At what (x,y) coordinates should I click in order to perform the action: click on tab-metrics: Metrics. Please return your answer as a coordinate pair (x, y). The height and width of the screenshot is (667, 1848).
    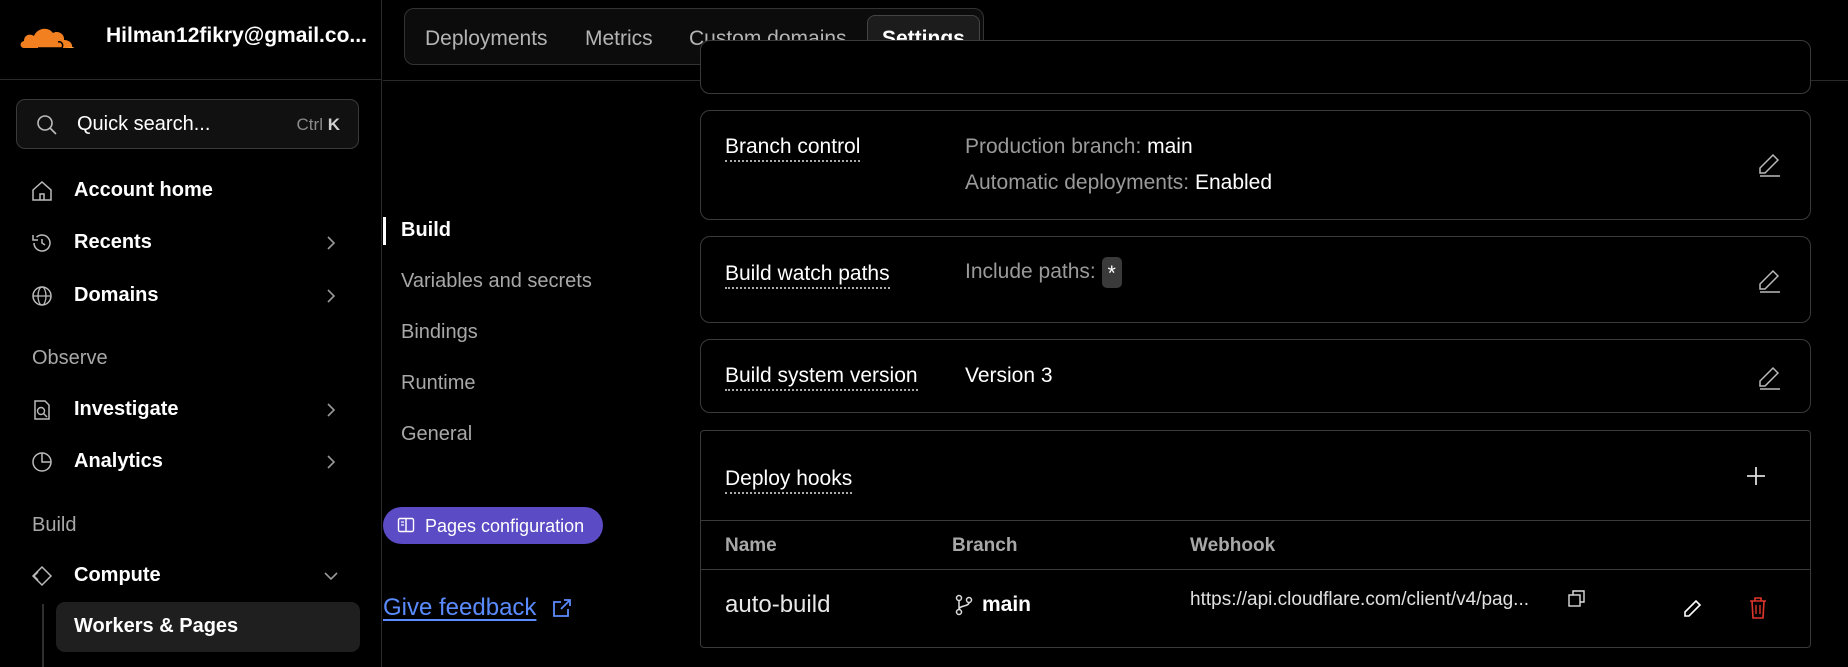
    Looking at the image, I should click on (619, 37).